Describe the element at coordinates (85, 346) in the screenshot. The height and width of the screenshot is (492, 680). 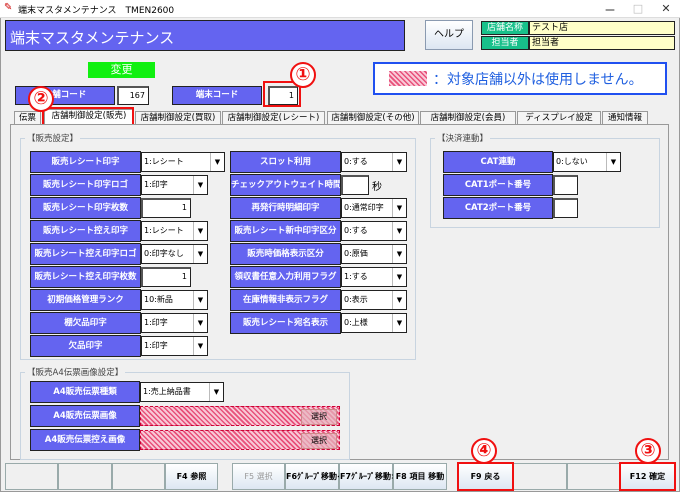
I see `sales-left-8-label: 欠品印字` at that location.